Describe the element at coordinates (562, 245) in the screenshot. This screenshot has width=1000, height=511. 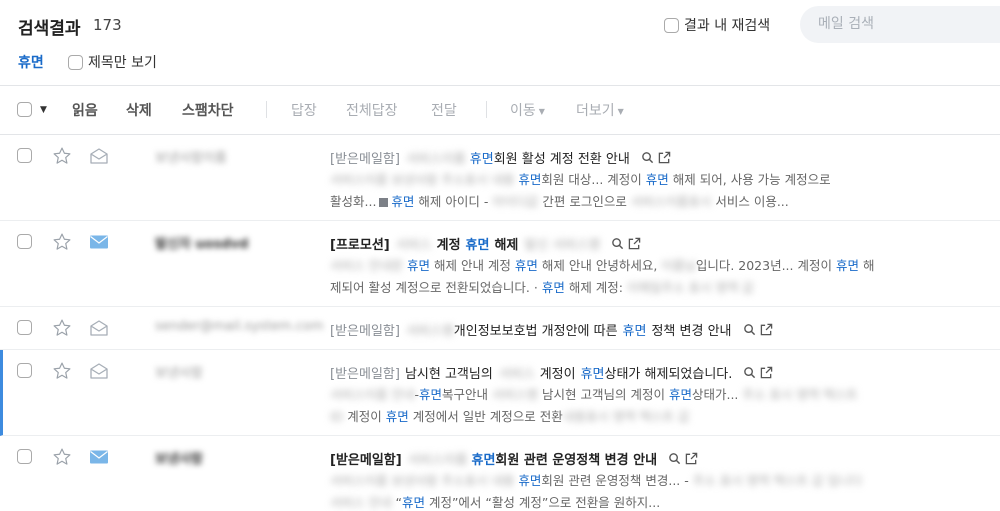
I see `blurred-text: 발신 서비스명` at that location.